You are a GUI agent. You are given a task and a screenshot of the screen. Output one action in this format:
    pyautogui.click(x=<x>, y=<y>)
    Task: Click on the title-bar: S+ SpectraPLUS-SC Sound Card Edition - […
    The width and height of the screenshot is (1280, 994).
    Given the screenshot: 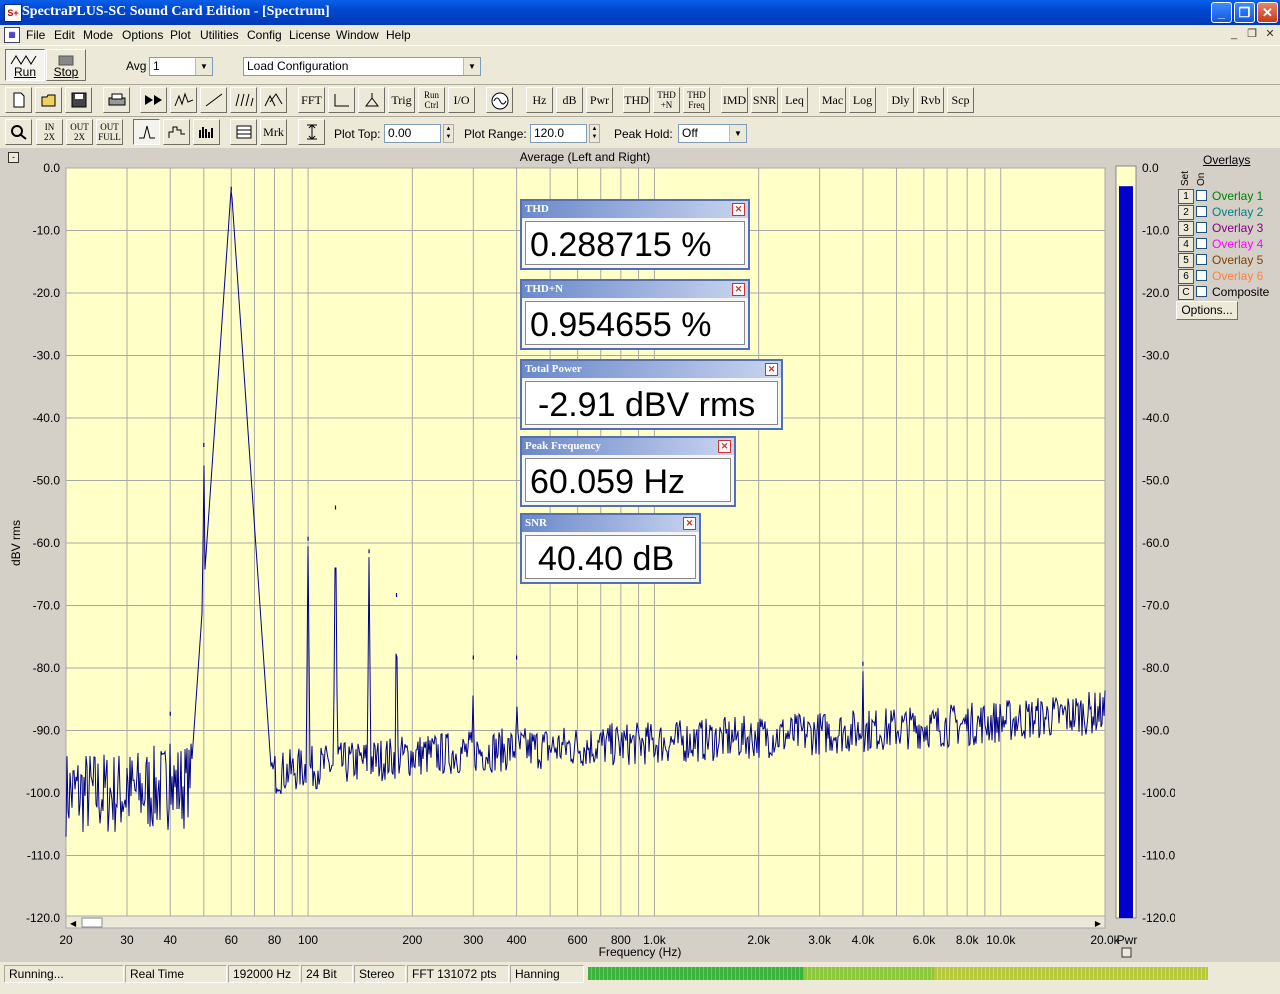 What is the action you would take?
    pyautogui.click(x=640, y=12)
    